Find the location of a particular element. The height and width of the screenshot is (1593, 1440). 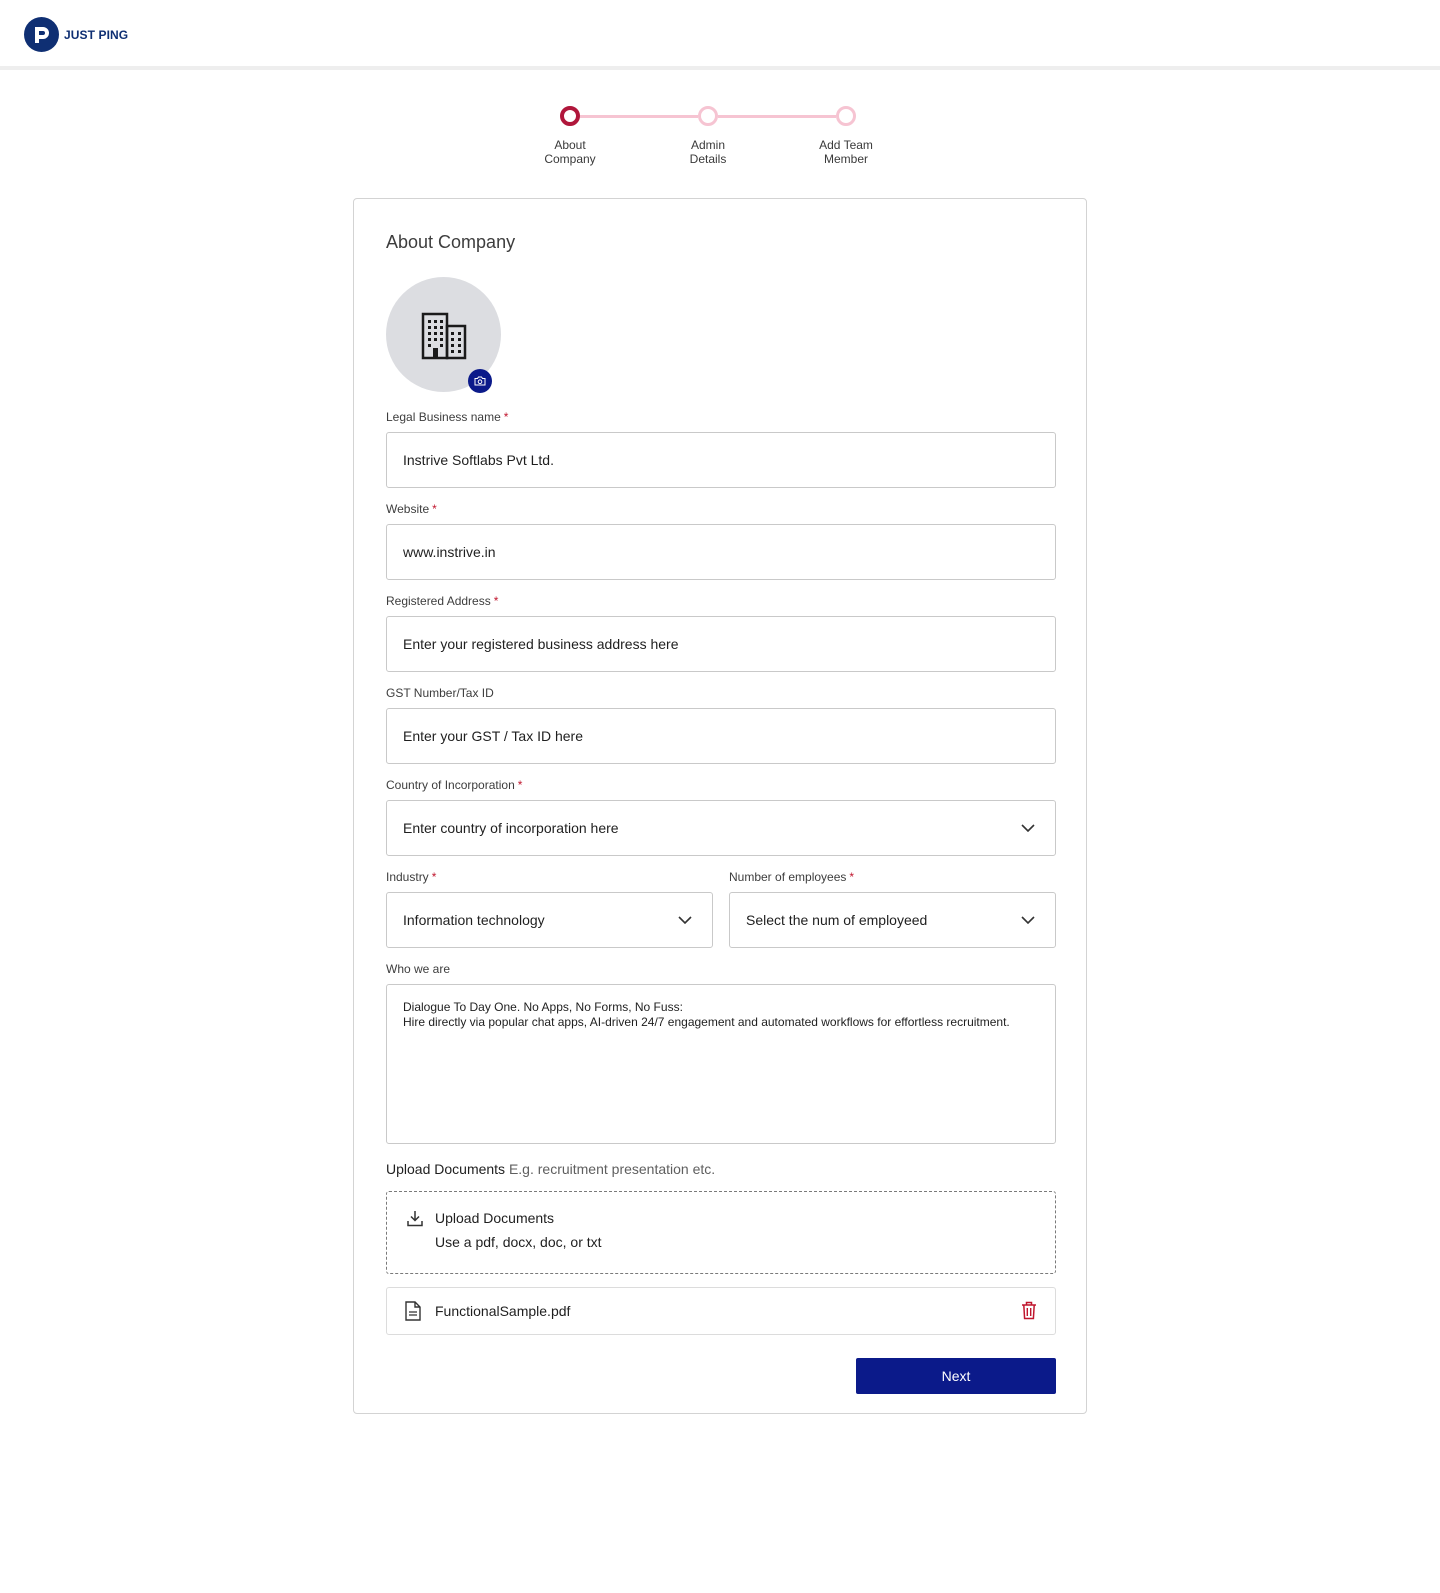

label-text: Number of employees is located at coordinates (788, 877).